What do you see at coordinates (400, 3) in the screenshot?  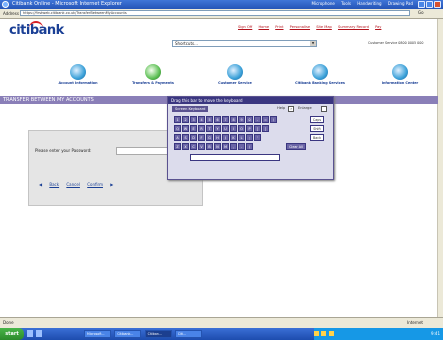 I see `drawing-pad-link: Drawing Pad` at bounding box center [400, 3].